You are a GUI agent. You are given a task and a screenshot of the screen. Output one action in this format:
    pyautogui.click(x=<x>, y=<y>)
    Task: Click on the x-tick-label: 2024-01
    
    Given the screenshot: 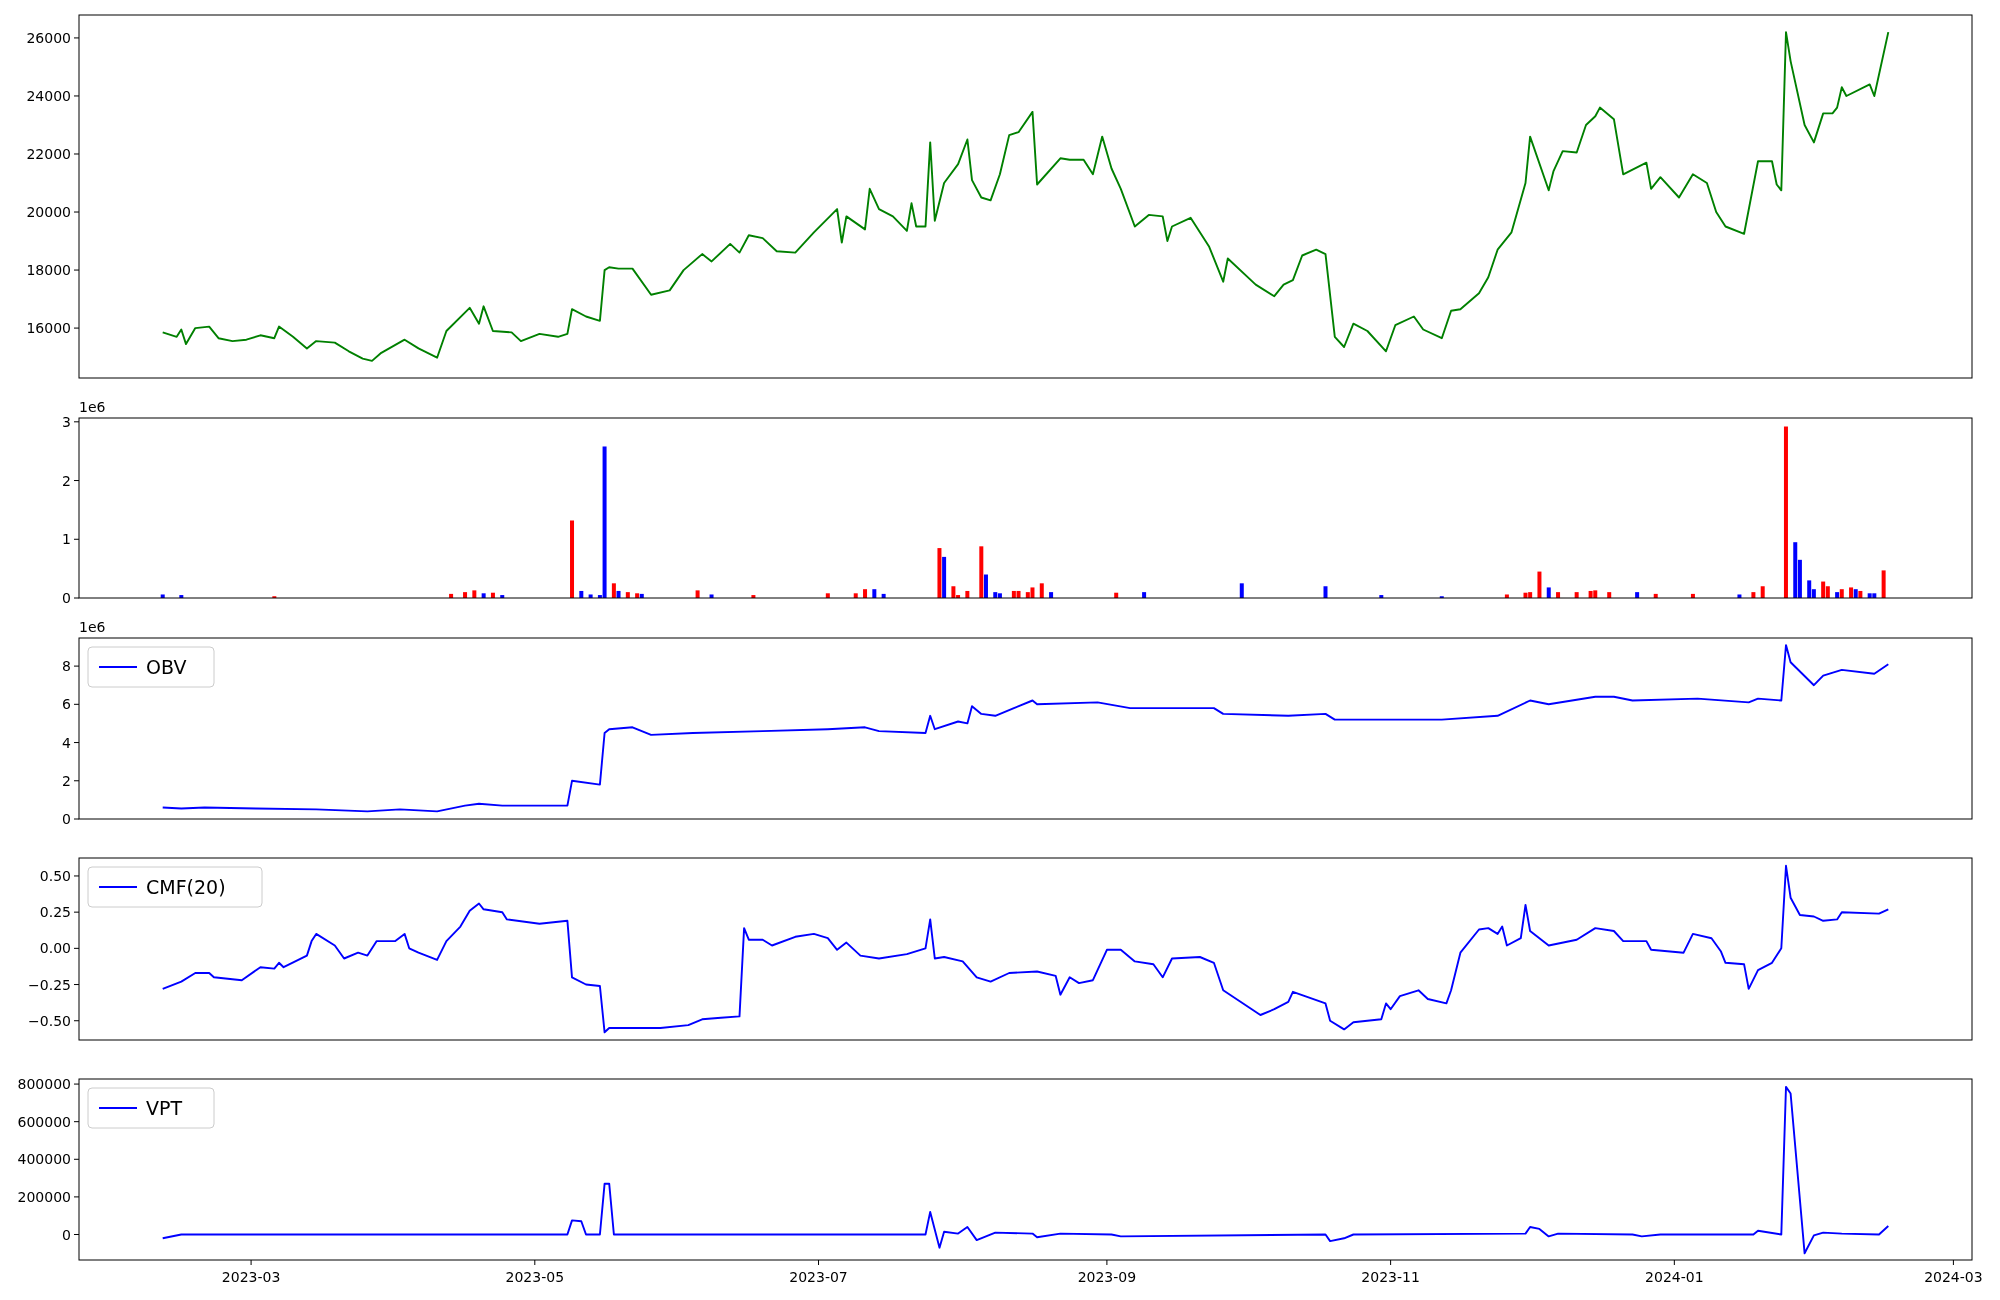 What is the action you would take?
    pyautogui.click(x=1674, y=1277)
    